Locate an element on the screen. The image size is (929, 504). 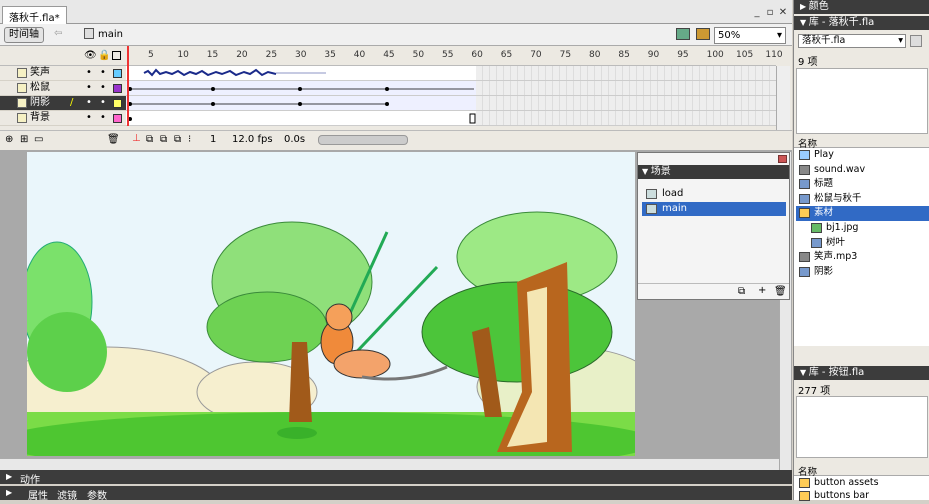
library-count: 9 项 is located at coordinates (808, 62).